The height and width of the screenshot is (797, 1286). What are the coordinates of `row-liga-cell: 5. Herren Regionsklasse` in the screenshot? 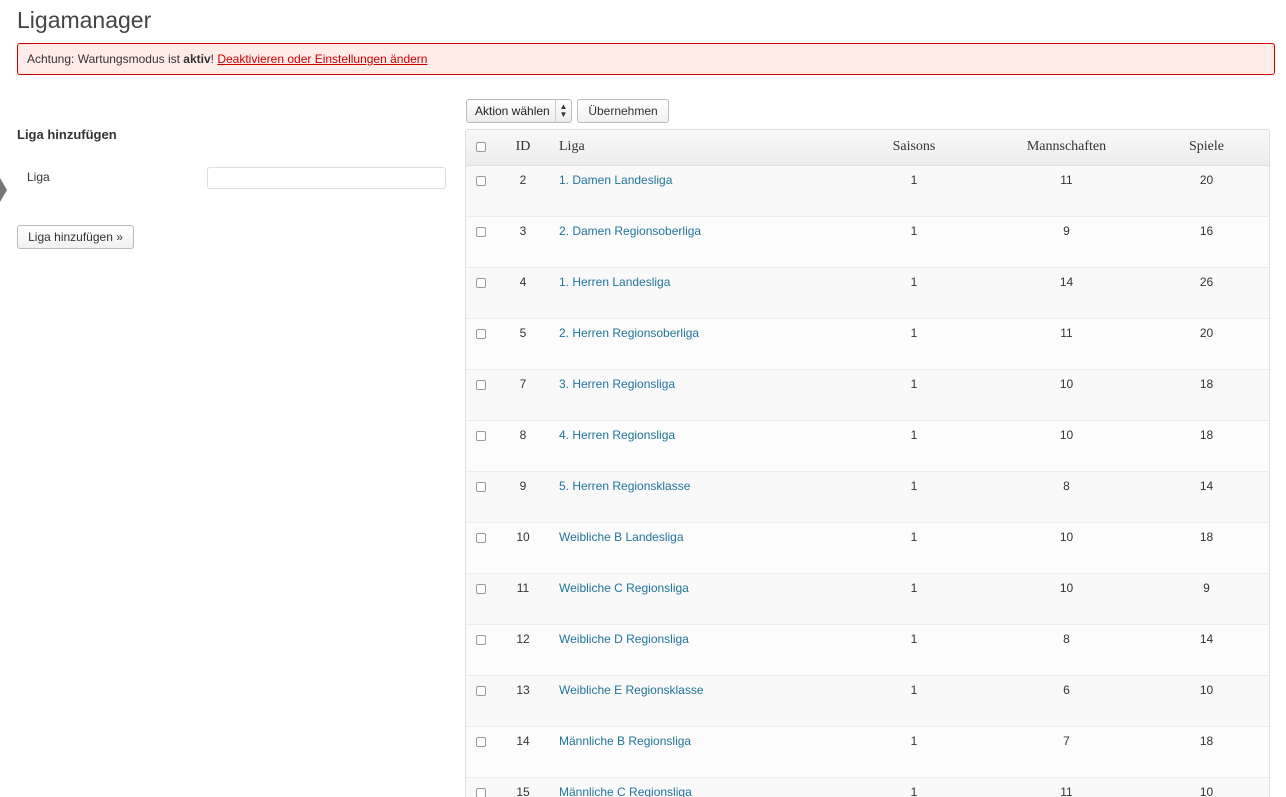 It's located at (694, 496).